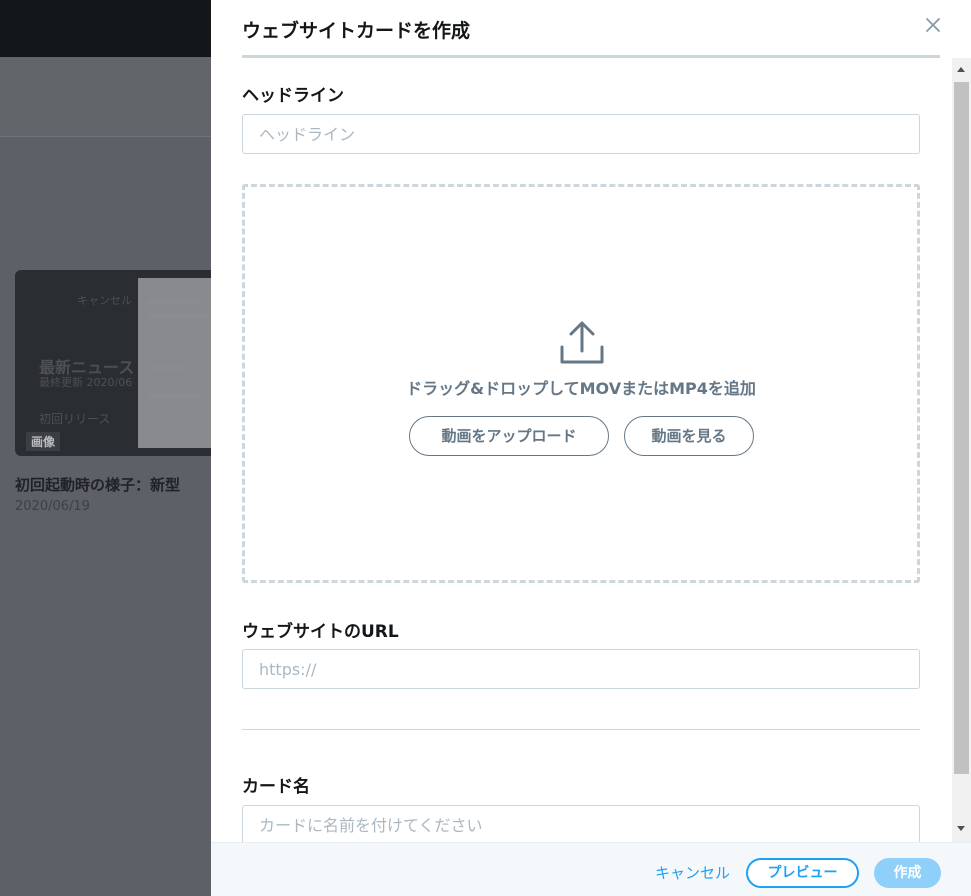 This screenshot has height=896, width=971. Describe the element at coordinates (581, 729) in the screenshot. I see `section-divider` at that location.